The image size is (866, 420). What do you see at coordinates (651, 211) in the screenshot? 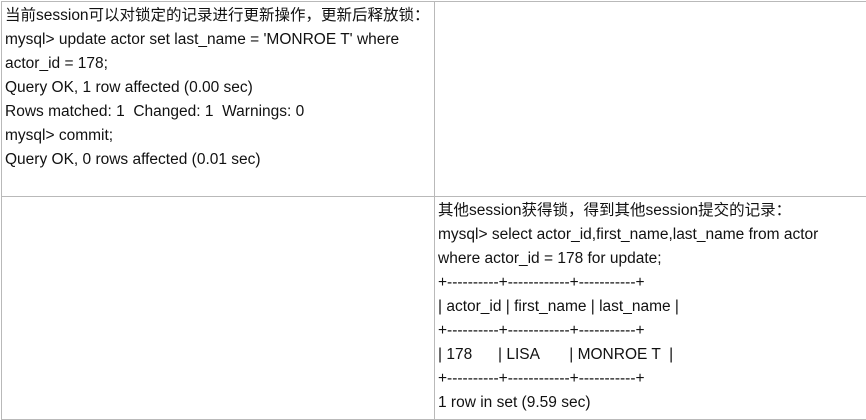
I see `cell-text-line: 其他session获得锁，得到其他session提交的记录：` at bounding box center [651, 211].